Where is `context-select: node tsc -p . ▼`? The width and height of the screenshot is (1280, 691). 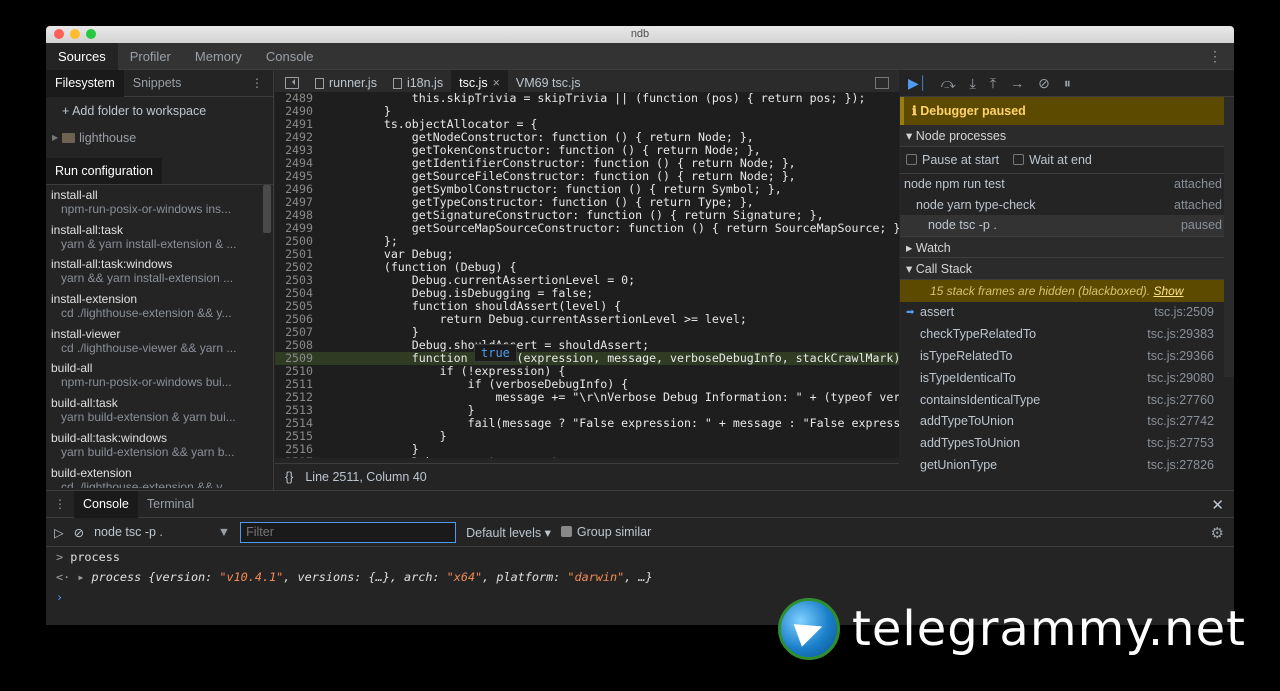 context-select: node tsc -p . ▼ is located at coordinates (162, 532).